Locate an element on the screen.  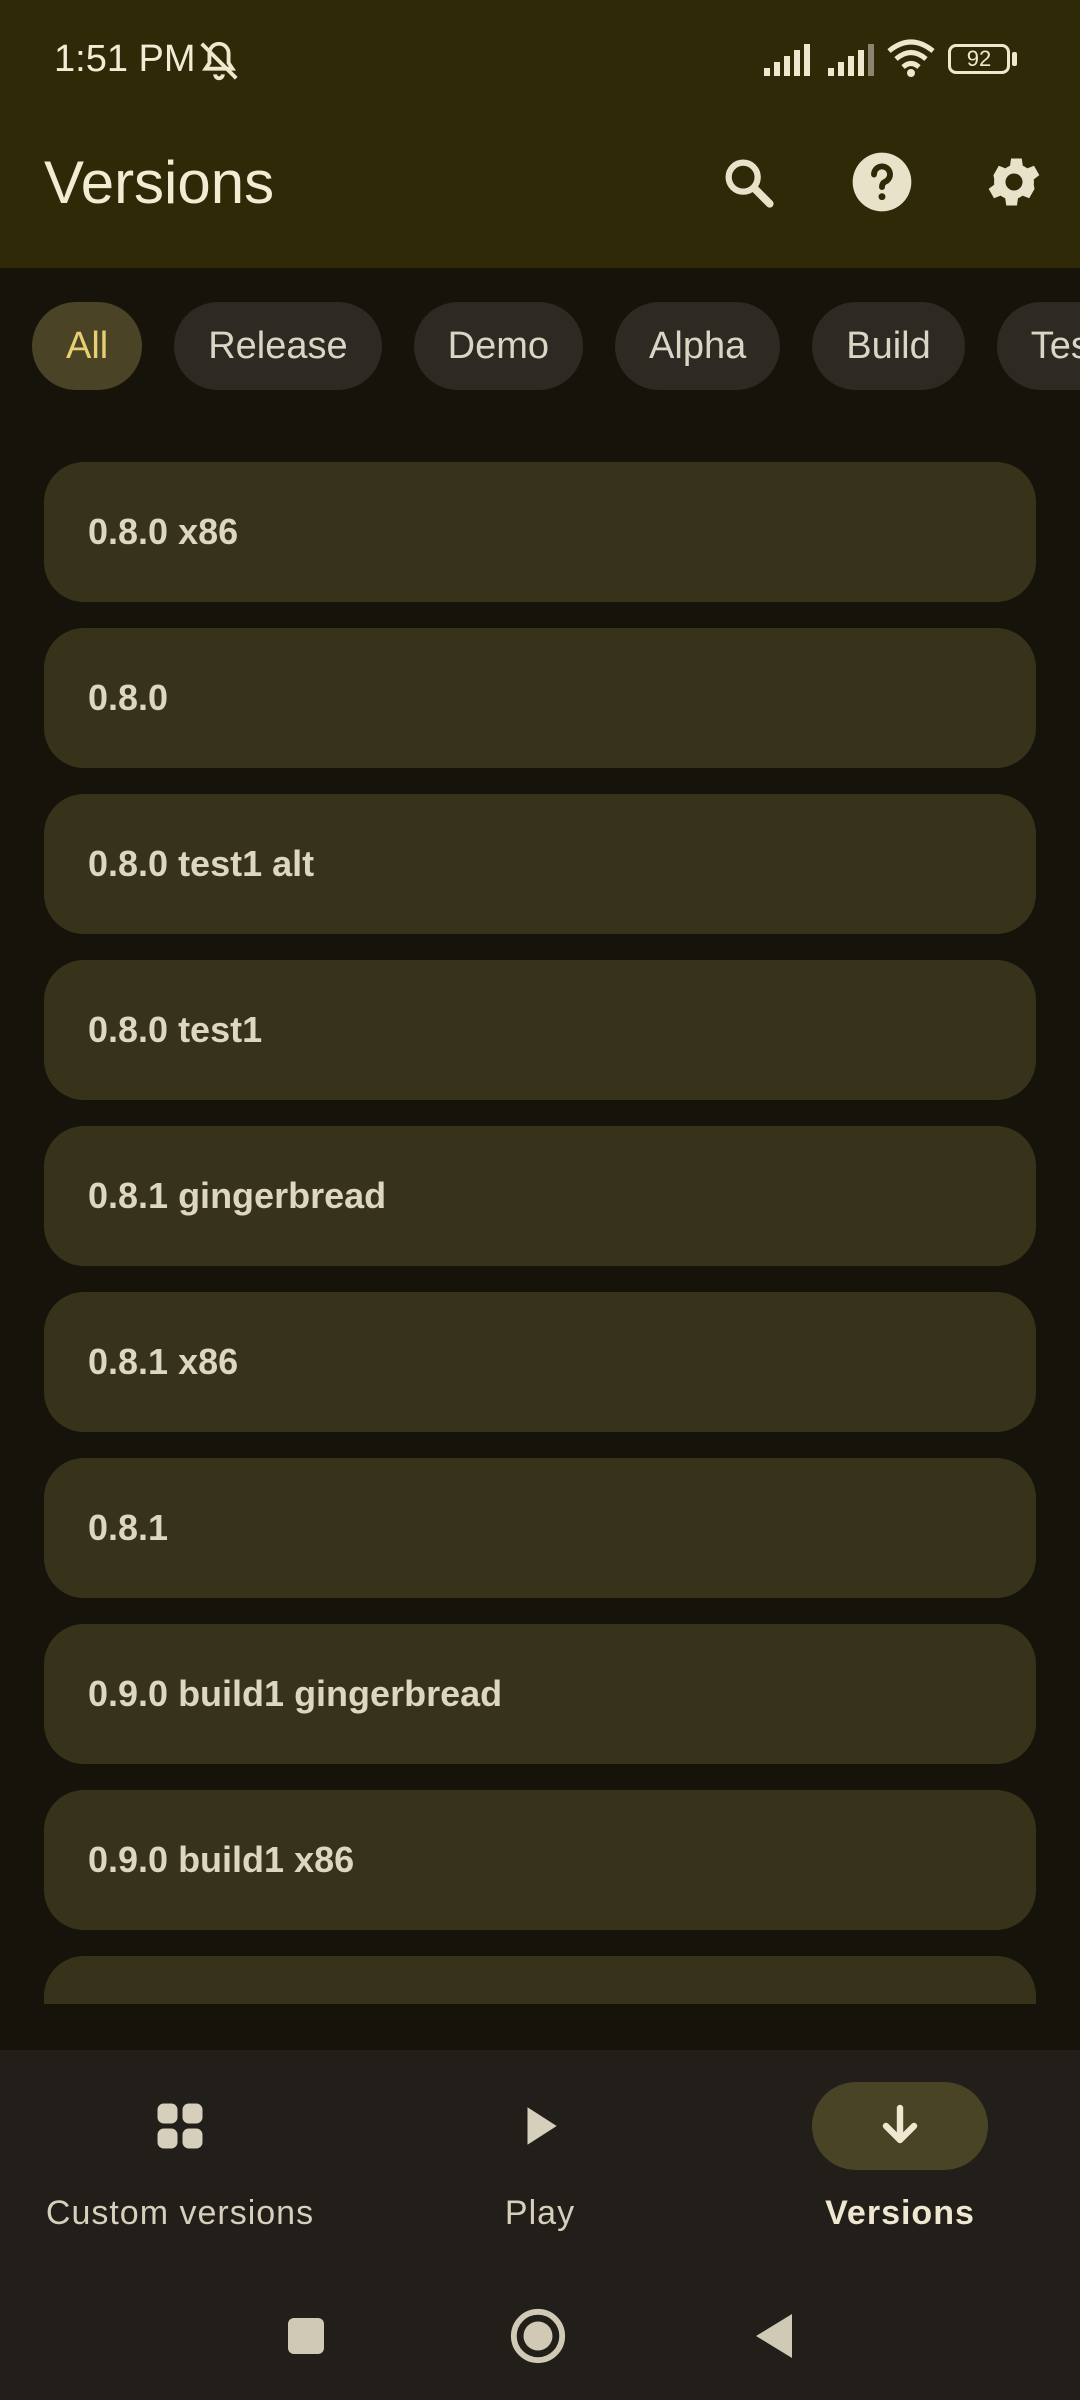
bottom-navigation: Custom versions Play Versions is located at coordinates (540, 2225).